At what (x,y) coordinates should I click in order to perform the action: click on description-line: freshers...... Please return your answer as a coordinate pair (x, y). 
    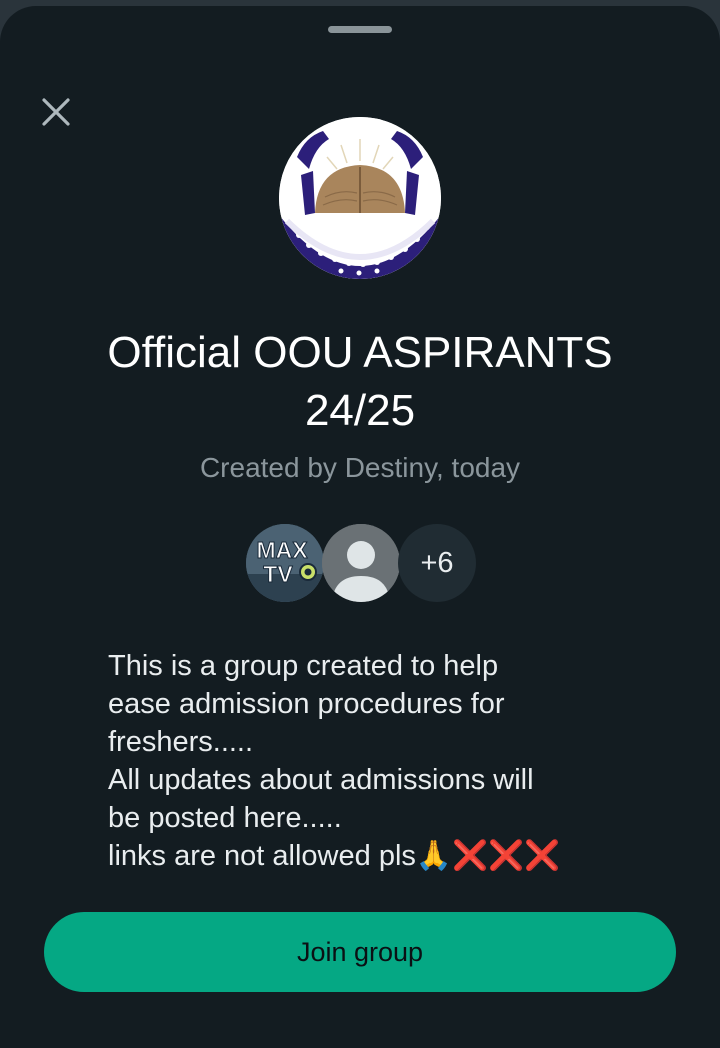
    Looking at the image, I should click on (181, 742).